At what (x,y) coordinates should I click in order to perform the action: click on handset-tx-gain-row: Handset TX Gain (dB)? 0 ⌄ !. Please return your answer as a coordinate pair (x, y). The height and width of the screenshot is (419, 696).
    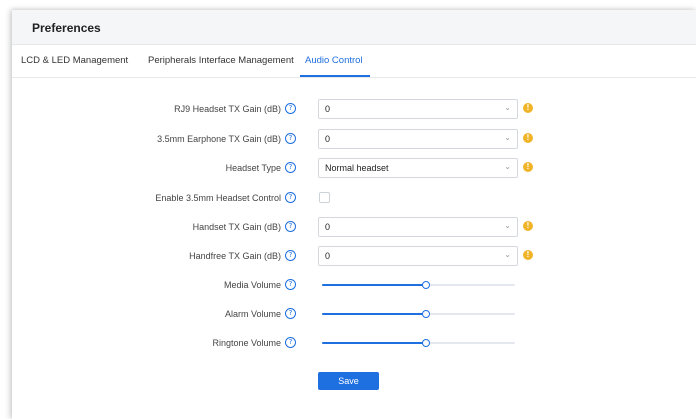
    Looking at the image, I should click on (354, 227).